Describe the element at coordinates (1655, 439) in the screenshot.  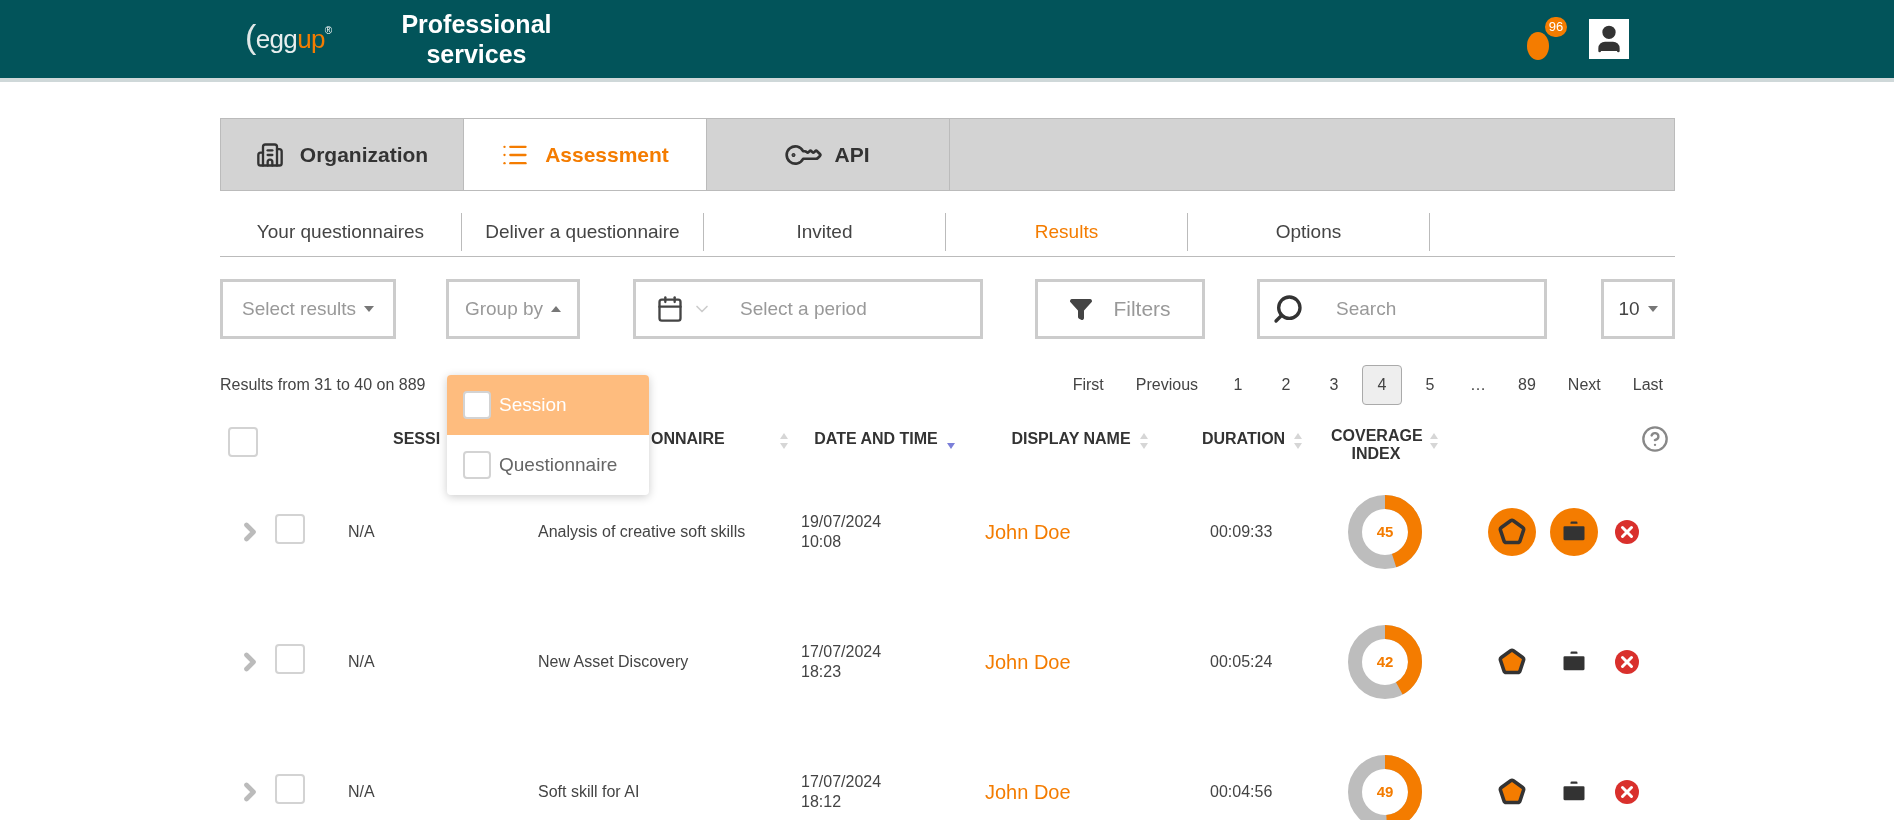
I see `help-icon` at that location.